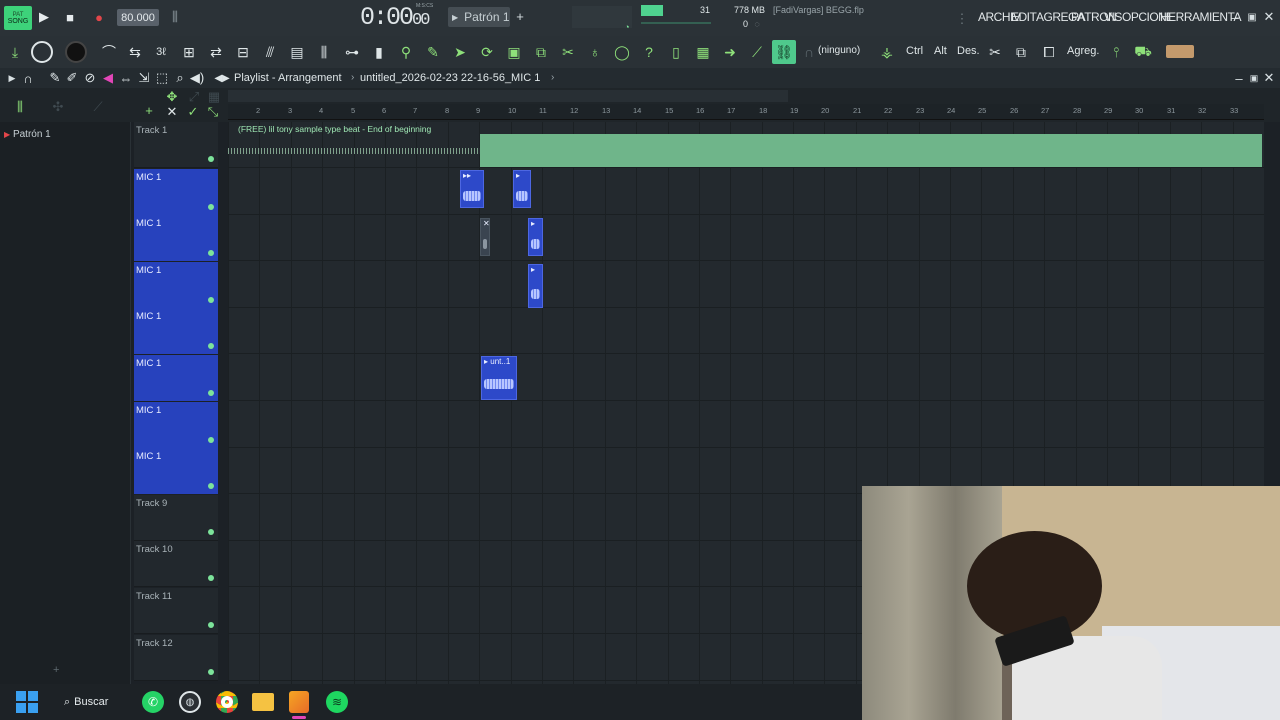 Image resolution: width=1280 pixels, height=720 pixels. Describe the element at coordinates (20, 106) in the screenshot. I see `piano-icon: ⫼` at that location.